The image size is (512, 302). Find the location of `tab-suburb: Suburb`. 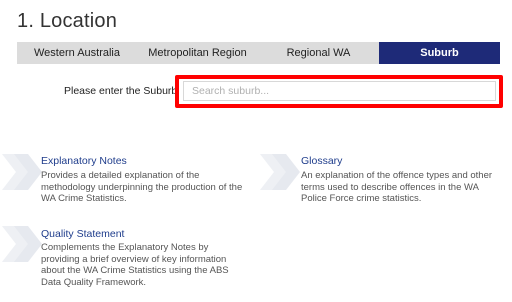

tab-suburb: Suburb is located at coordinates (439, 53).